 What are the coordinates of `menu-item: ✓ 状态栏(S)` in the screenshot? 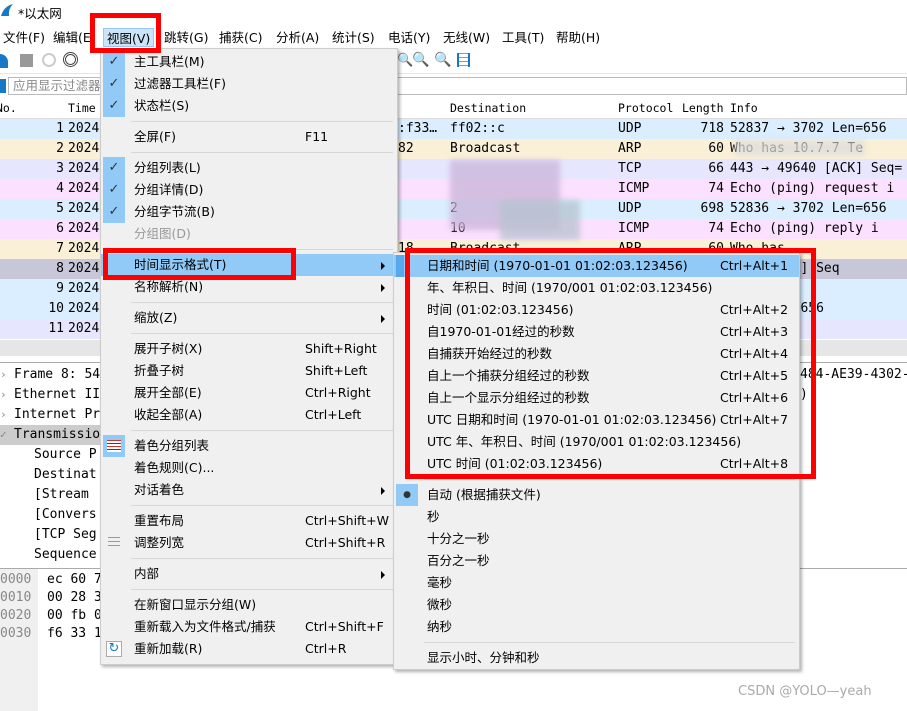 It's located at (249, 106).